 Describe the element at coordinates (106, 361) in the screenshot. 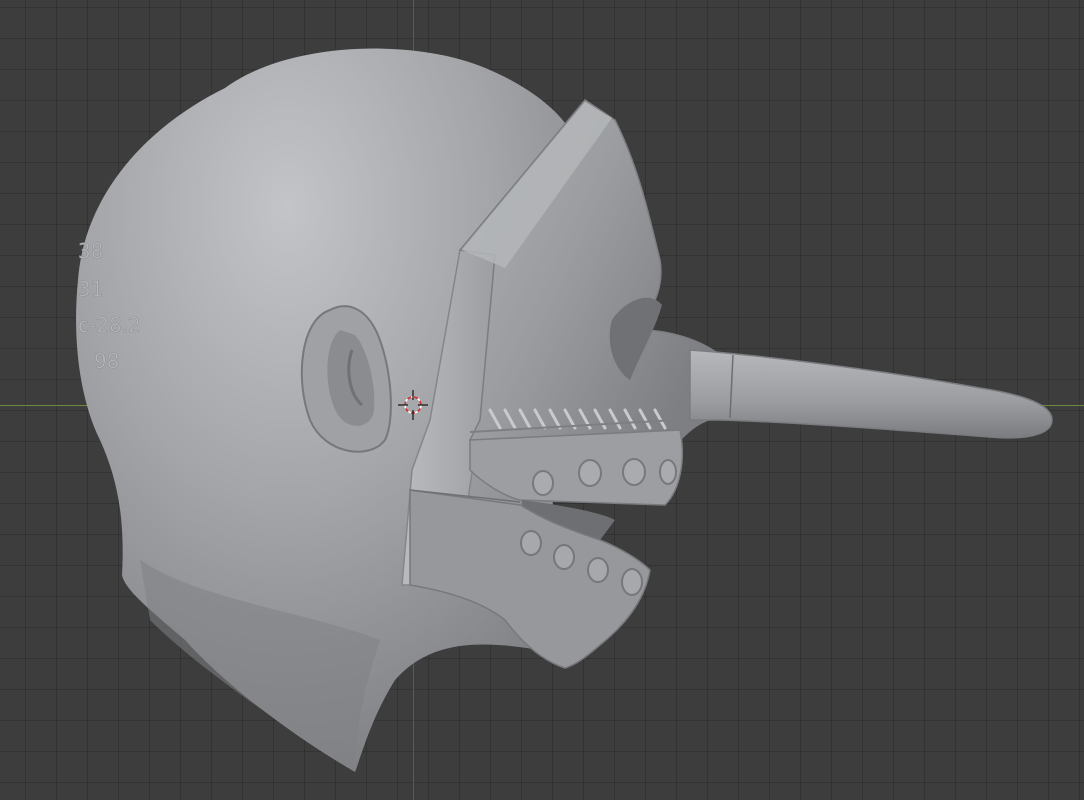

I see `engraved-text-4: 98` at that location.